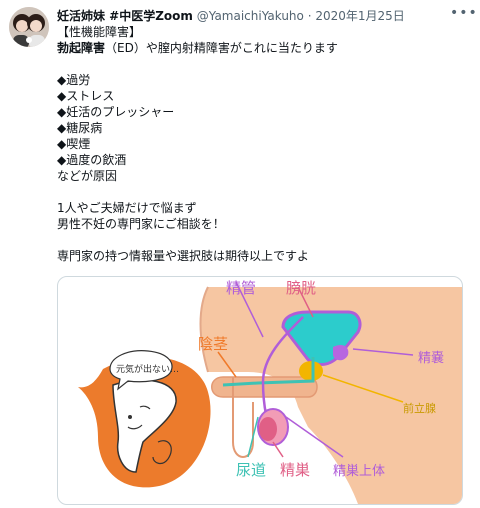  I want to click on tweet-text-line: 専門家の持つ情報量や選択肢は期待以上ですよ, so click(183, 256).